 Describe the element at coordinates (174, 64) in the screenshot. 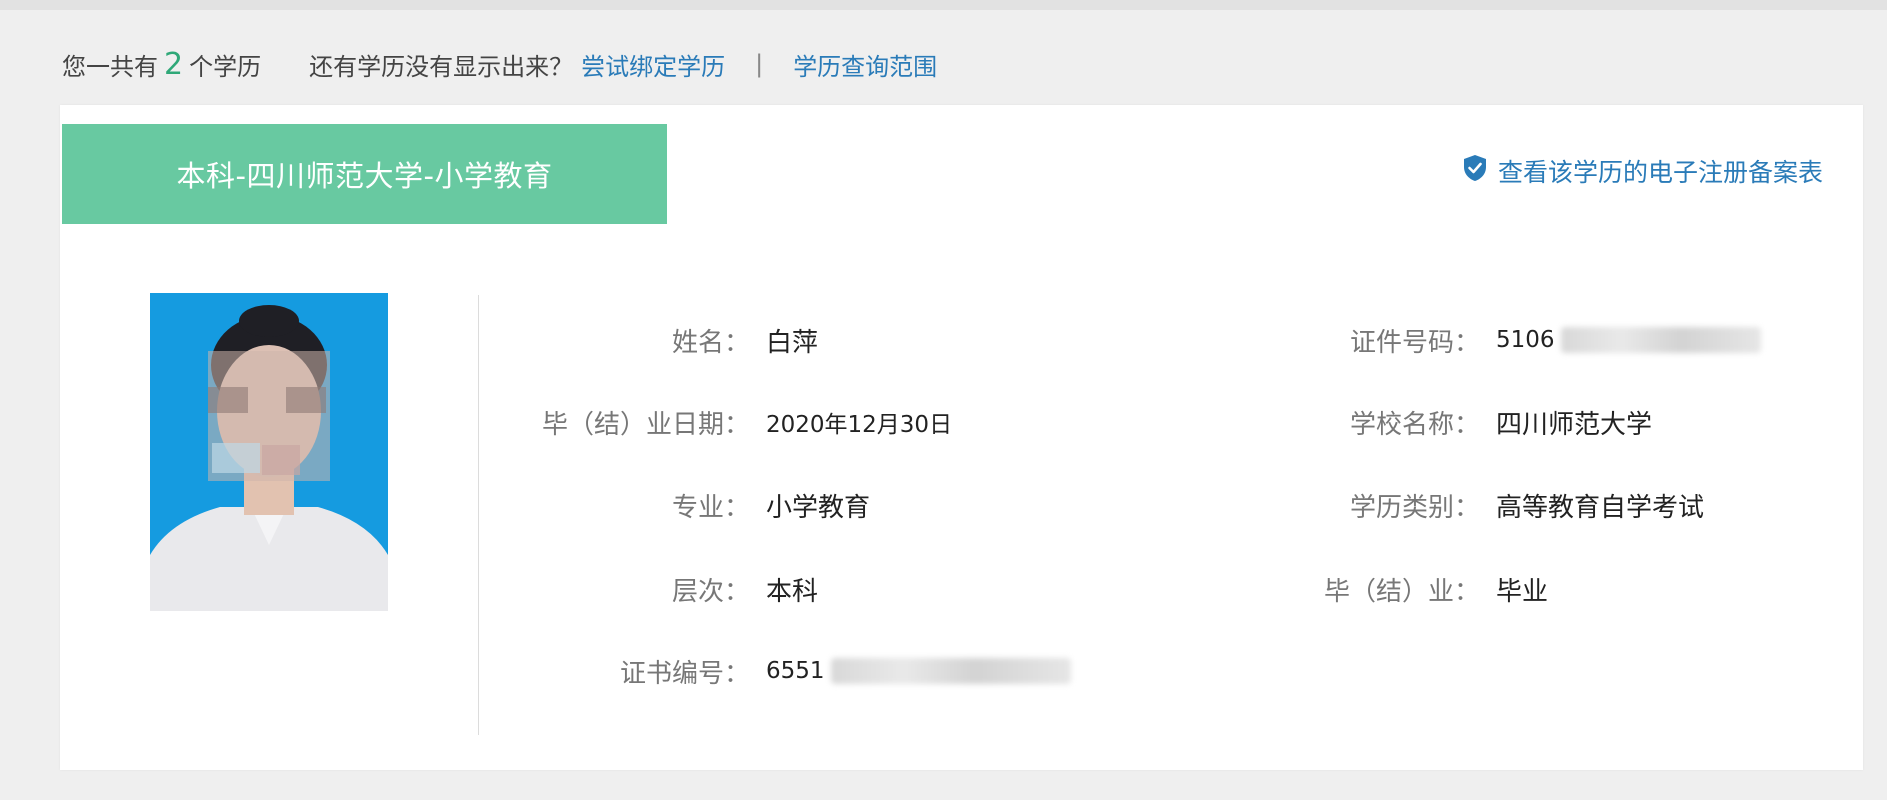

I see `degree-count: 2` at that location.